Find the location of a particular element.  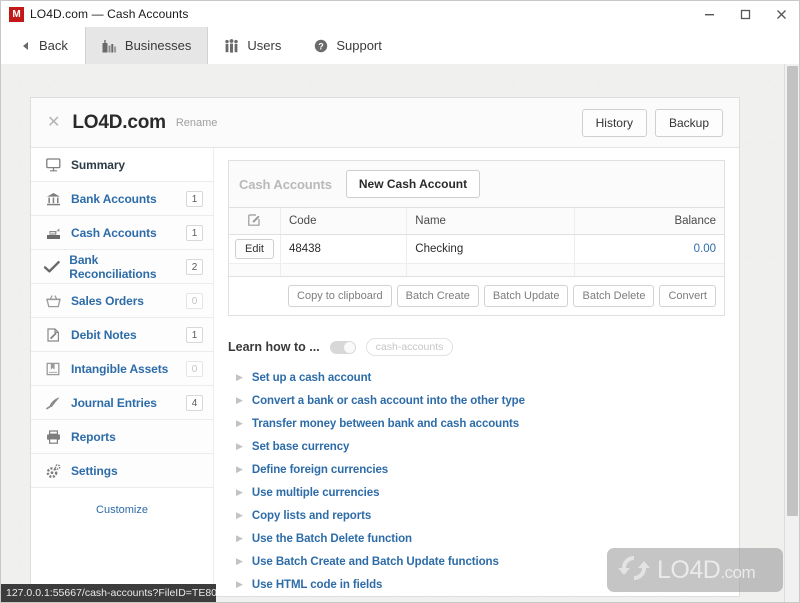

table-header-name: Name is located at coordinates (490, 221).